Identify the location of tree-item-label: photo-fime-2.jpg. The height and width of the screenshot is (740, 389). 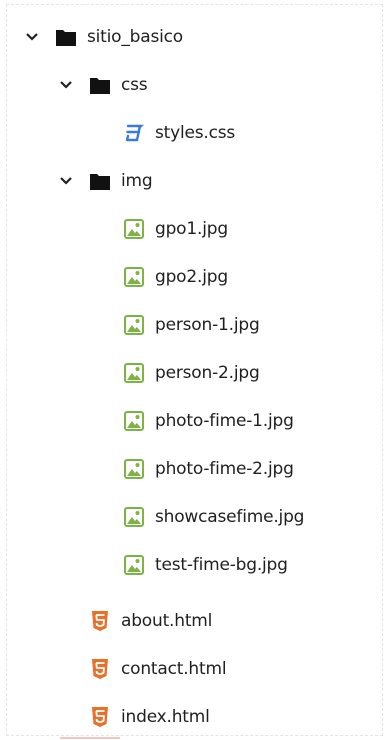
(224, 468).